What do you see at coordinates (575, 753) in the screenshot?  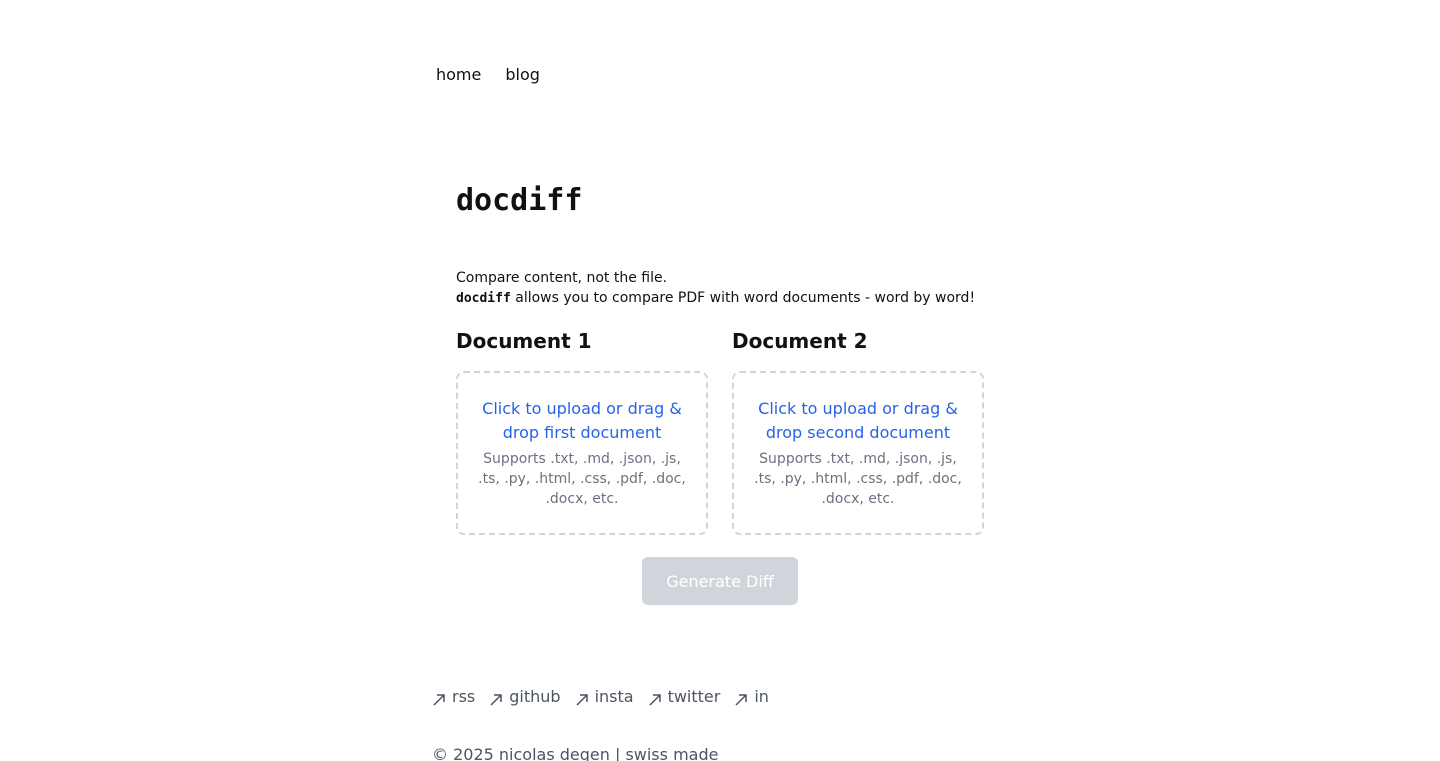 I see `copyright-text: © 2025 nicolas degen | swiss made` at bounding box center [575, 753].